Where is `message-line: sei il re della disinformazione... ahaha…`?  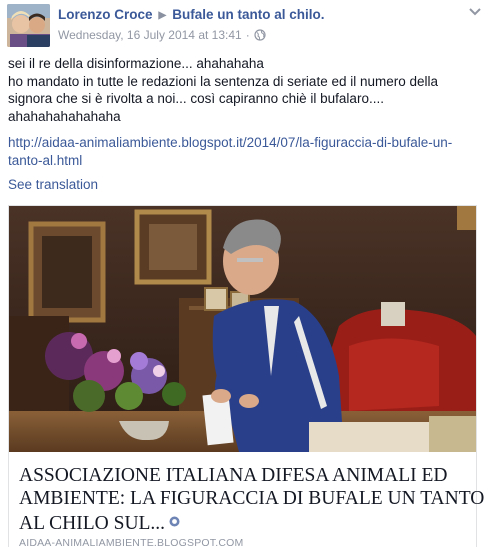 message-line: sei il re della disinformazione... ahaha… is located at coordinates (136, 63).